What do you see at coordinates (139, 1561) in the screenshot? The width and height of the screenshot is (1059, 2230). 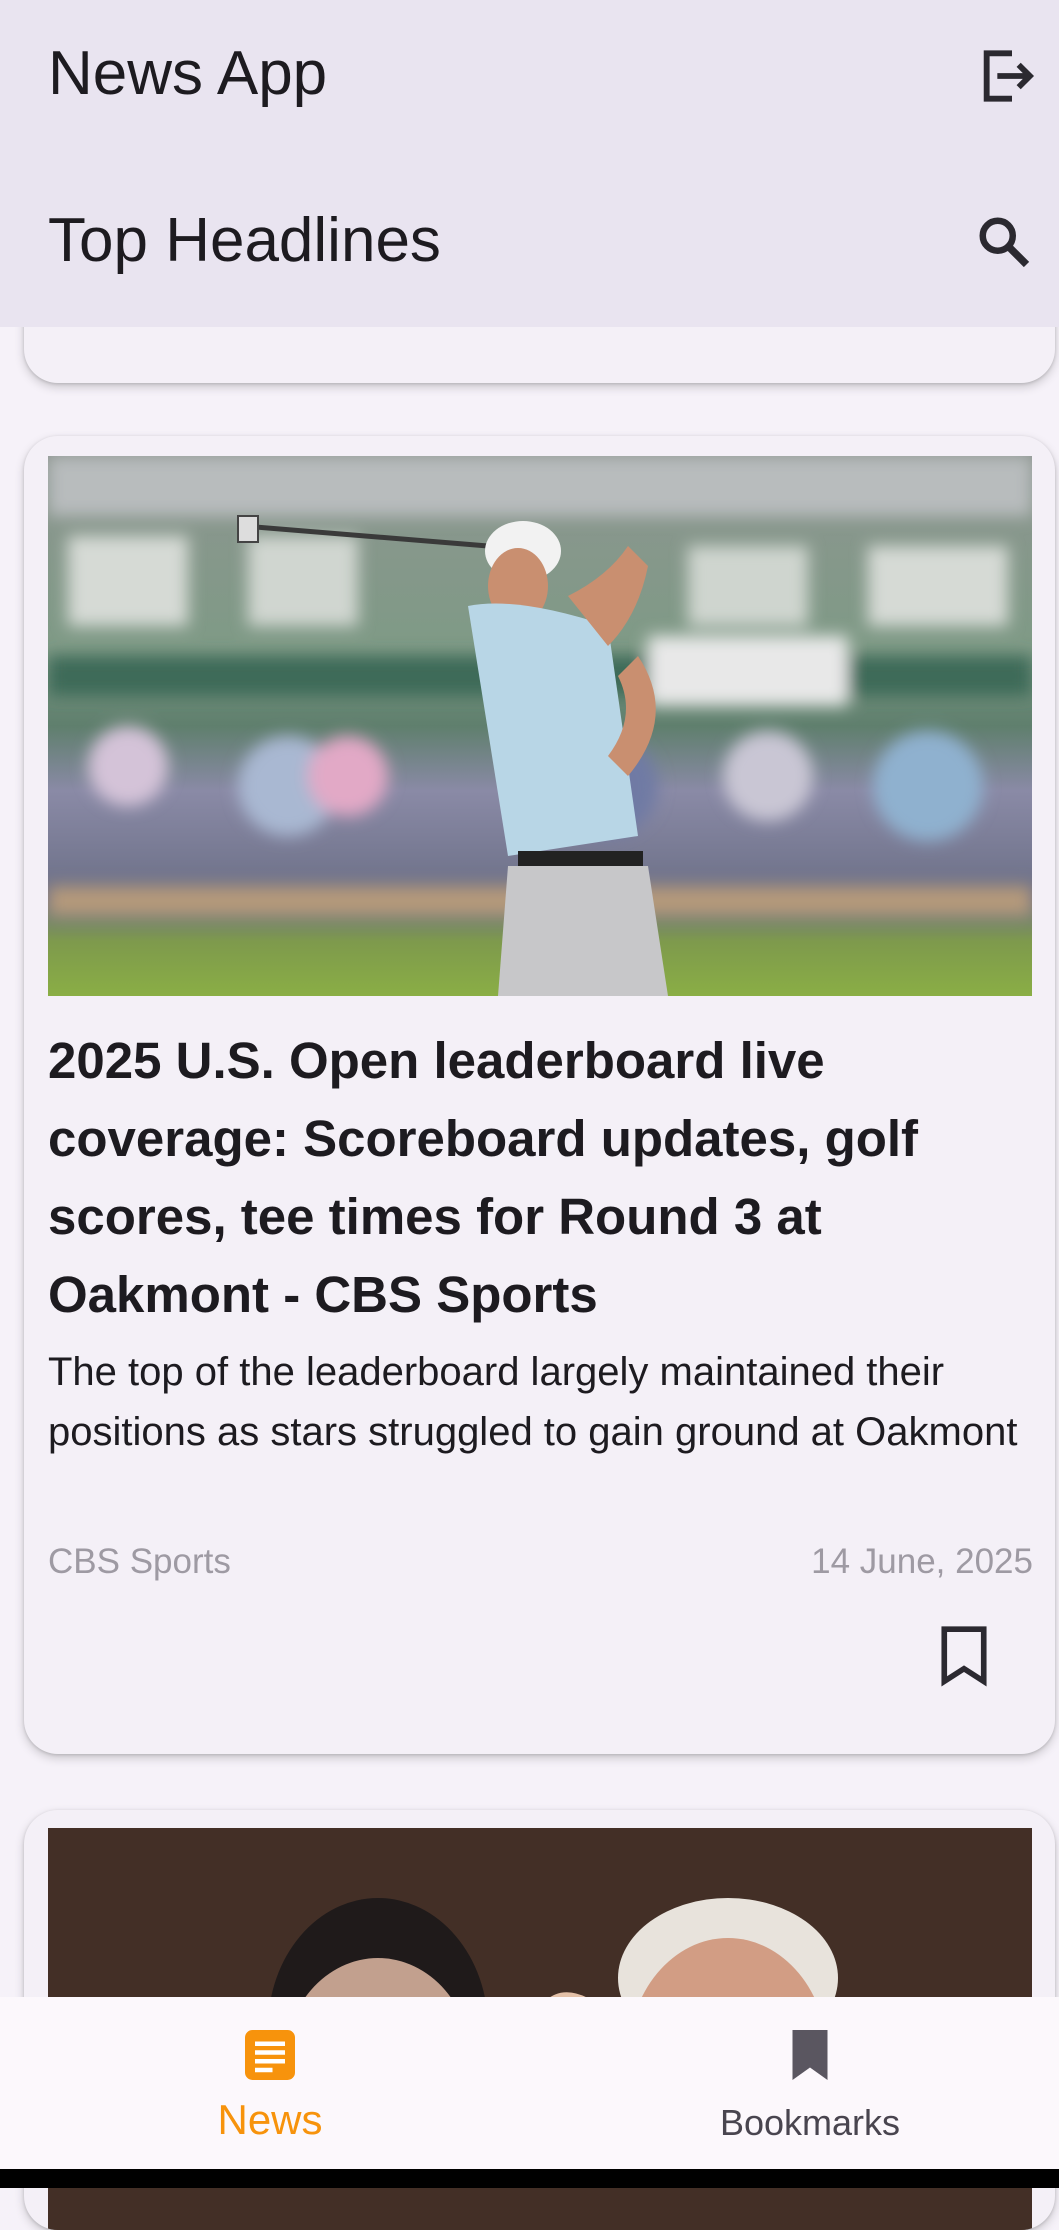 I see `article-source: CBS Sports` at bounding box center [139, 1561].